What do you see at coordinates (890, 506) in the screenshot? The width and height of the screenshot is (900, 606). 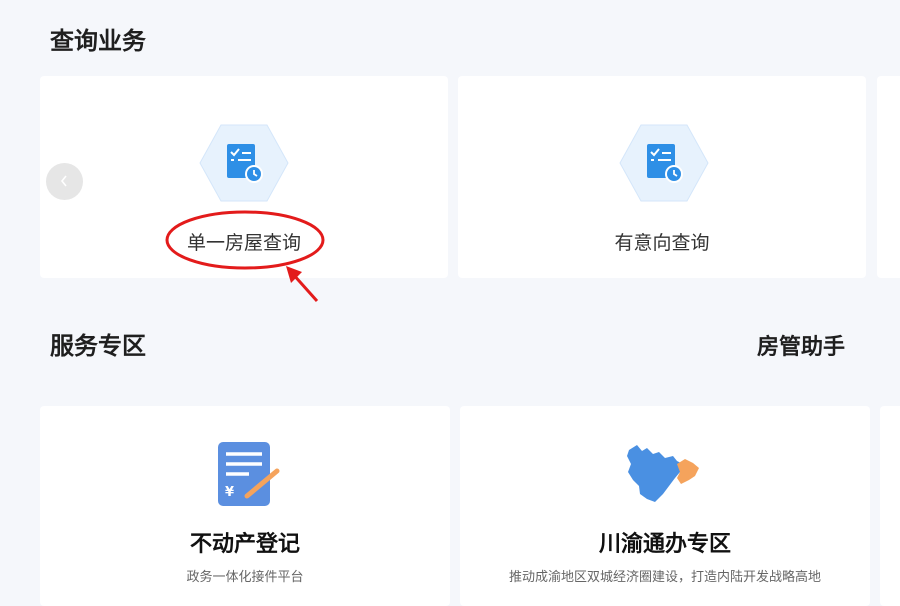 I see `service-card-partial` at bounding box center [890, 506].